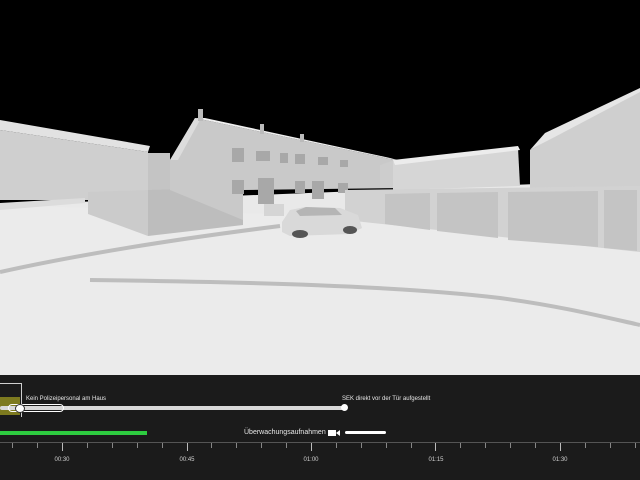  What do you see at coordinates (436, 460) in the screenshot?
I see `tick-label: 01:15` at bounding box center [436, 460].